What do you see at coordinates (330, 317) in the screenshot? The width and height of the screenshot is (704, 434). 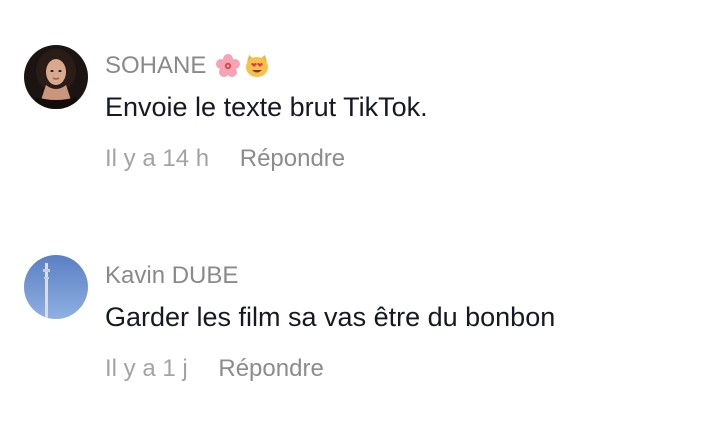 I see `comment-text: Garder les film sa vas être du bonbon` at bounding box center [330, 317].